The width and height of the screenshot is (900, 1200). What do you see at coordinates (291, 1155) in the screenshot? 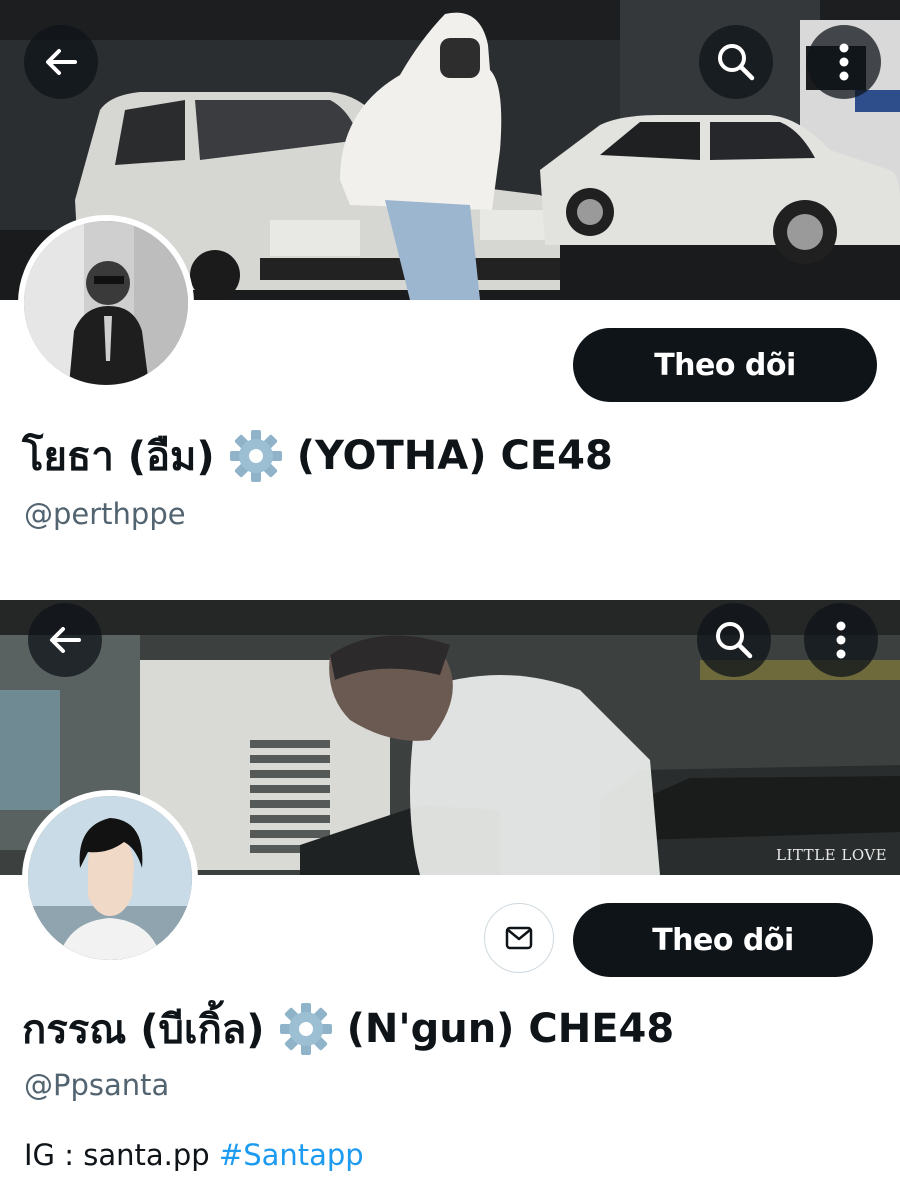
I see `bio-hashtag-link: #Santapp` at bounding box center [291, 1155].